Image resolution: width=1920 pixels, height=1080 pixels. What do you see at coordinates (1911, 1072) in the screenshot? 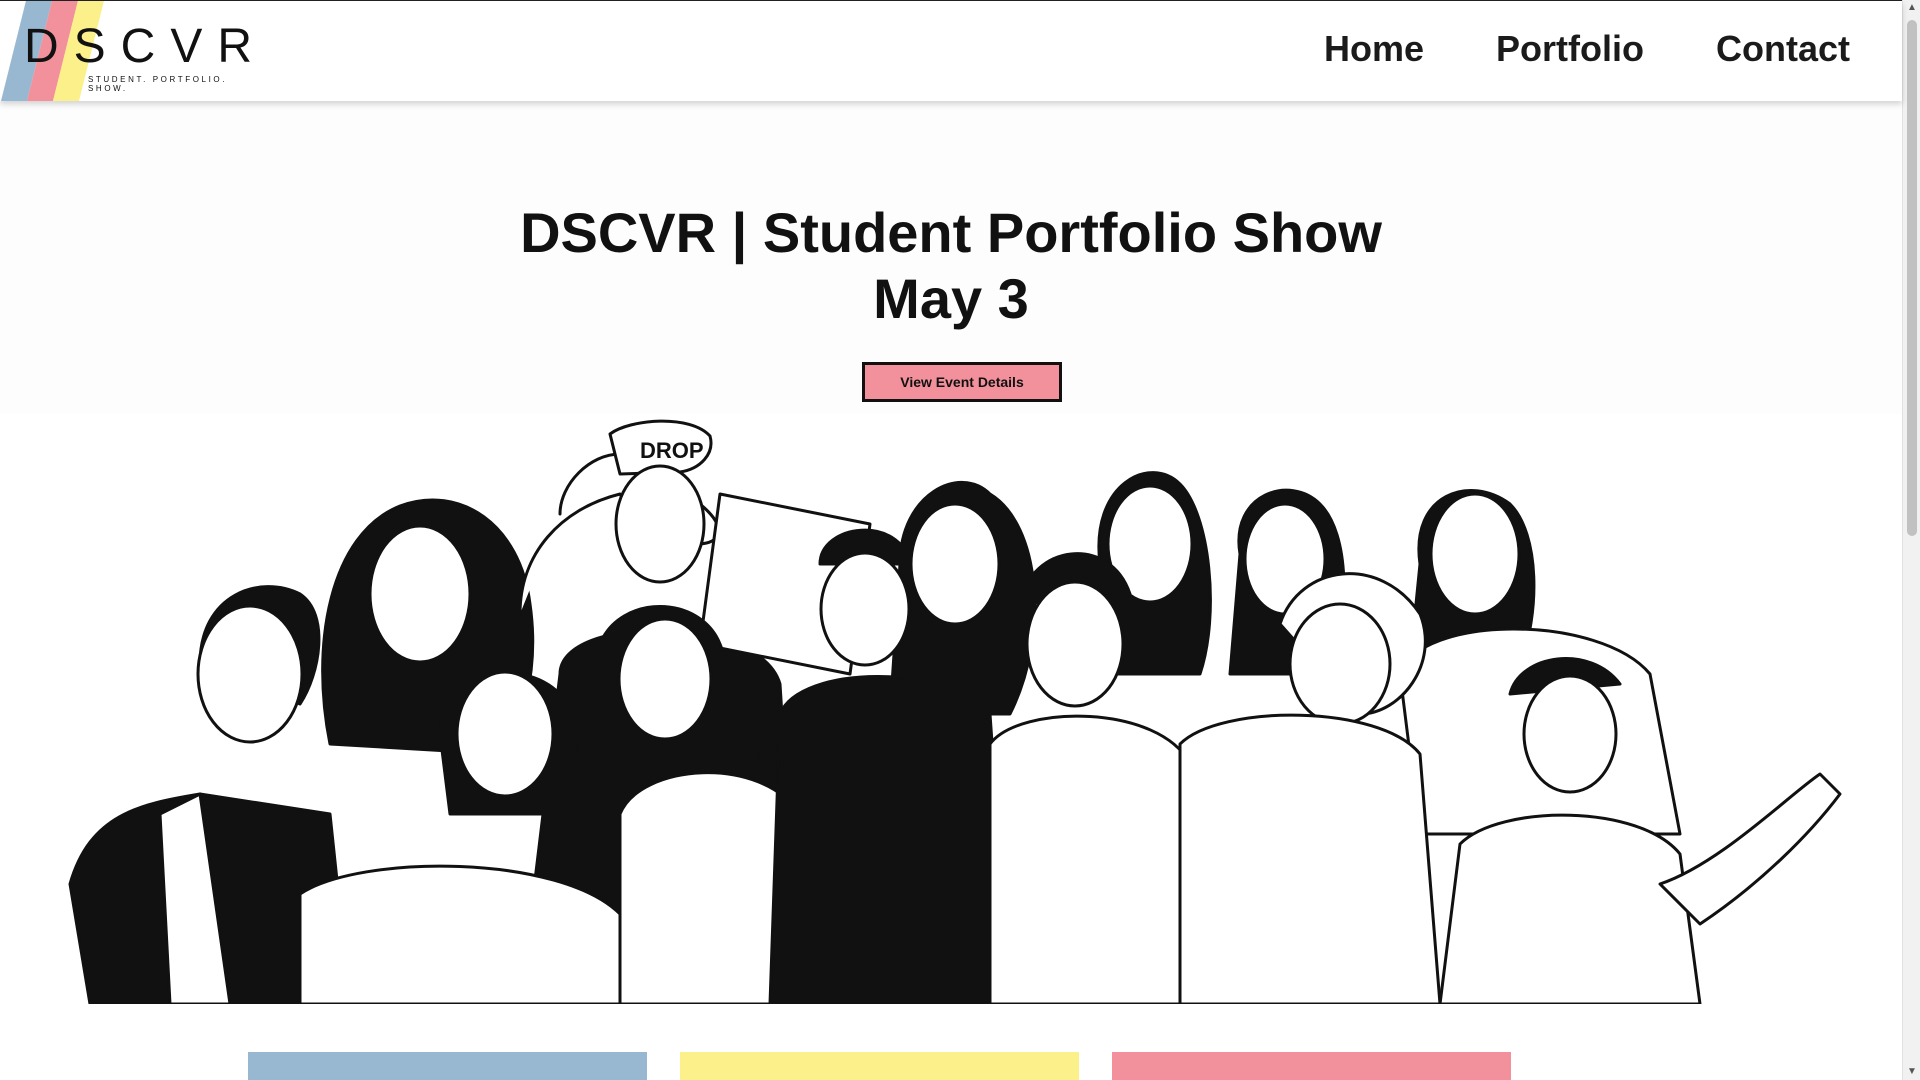
I see `scroll-down-icon: ▼` at bounding box center [1911, 1072].